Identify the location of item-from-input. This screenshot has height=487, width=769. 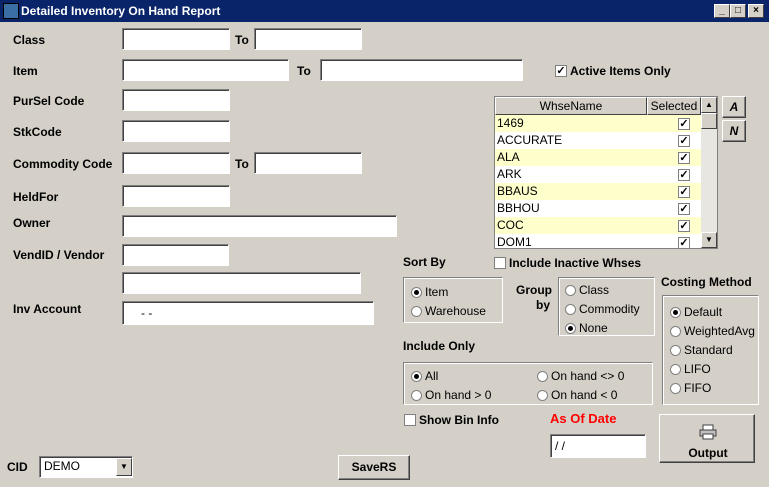
(205, 70).